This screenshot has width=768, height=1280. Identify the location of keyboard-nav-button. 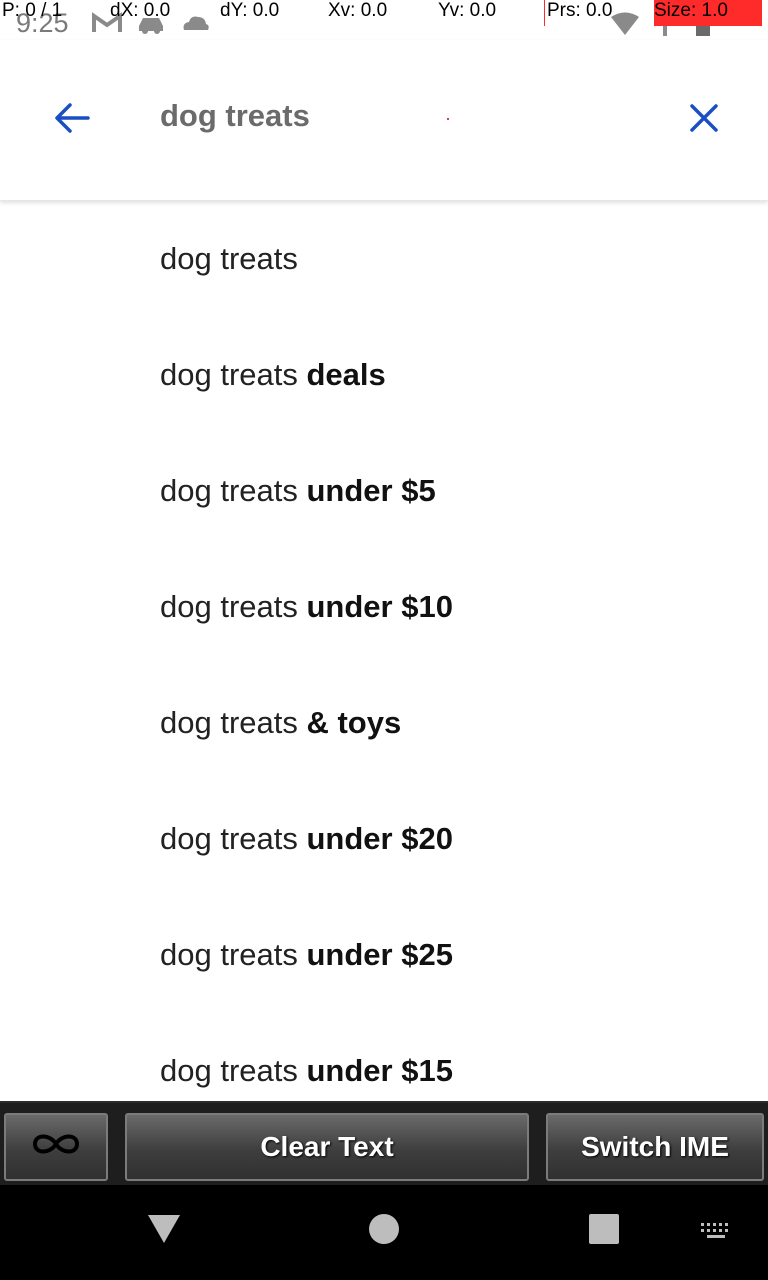
(716, 1232).